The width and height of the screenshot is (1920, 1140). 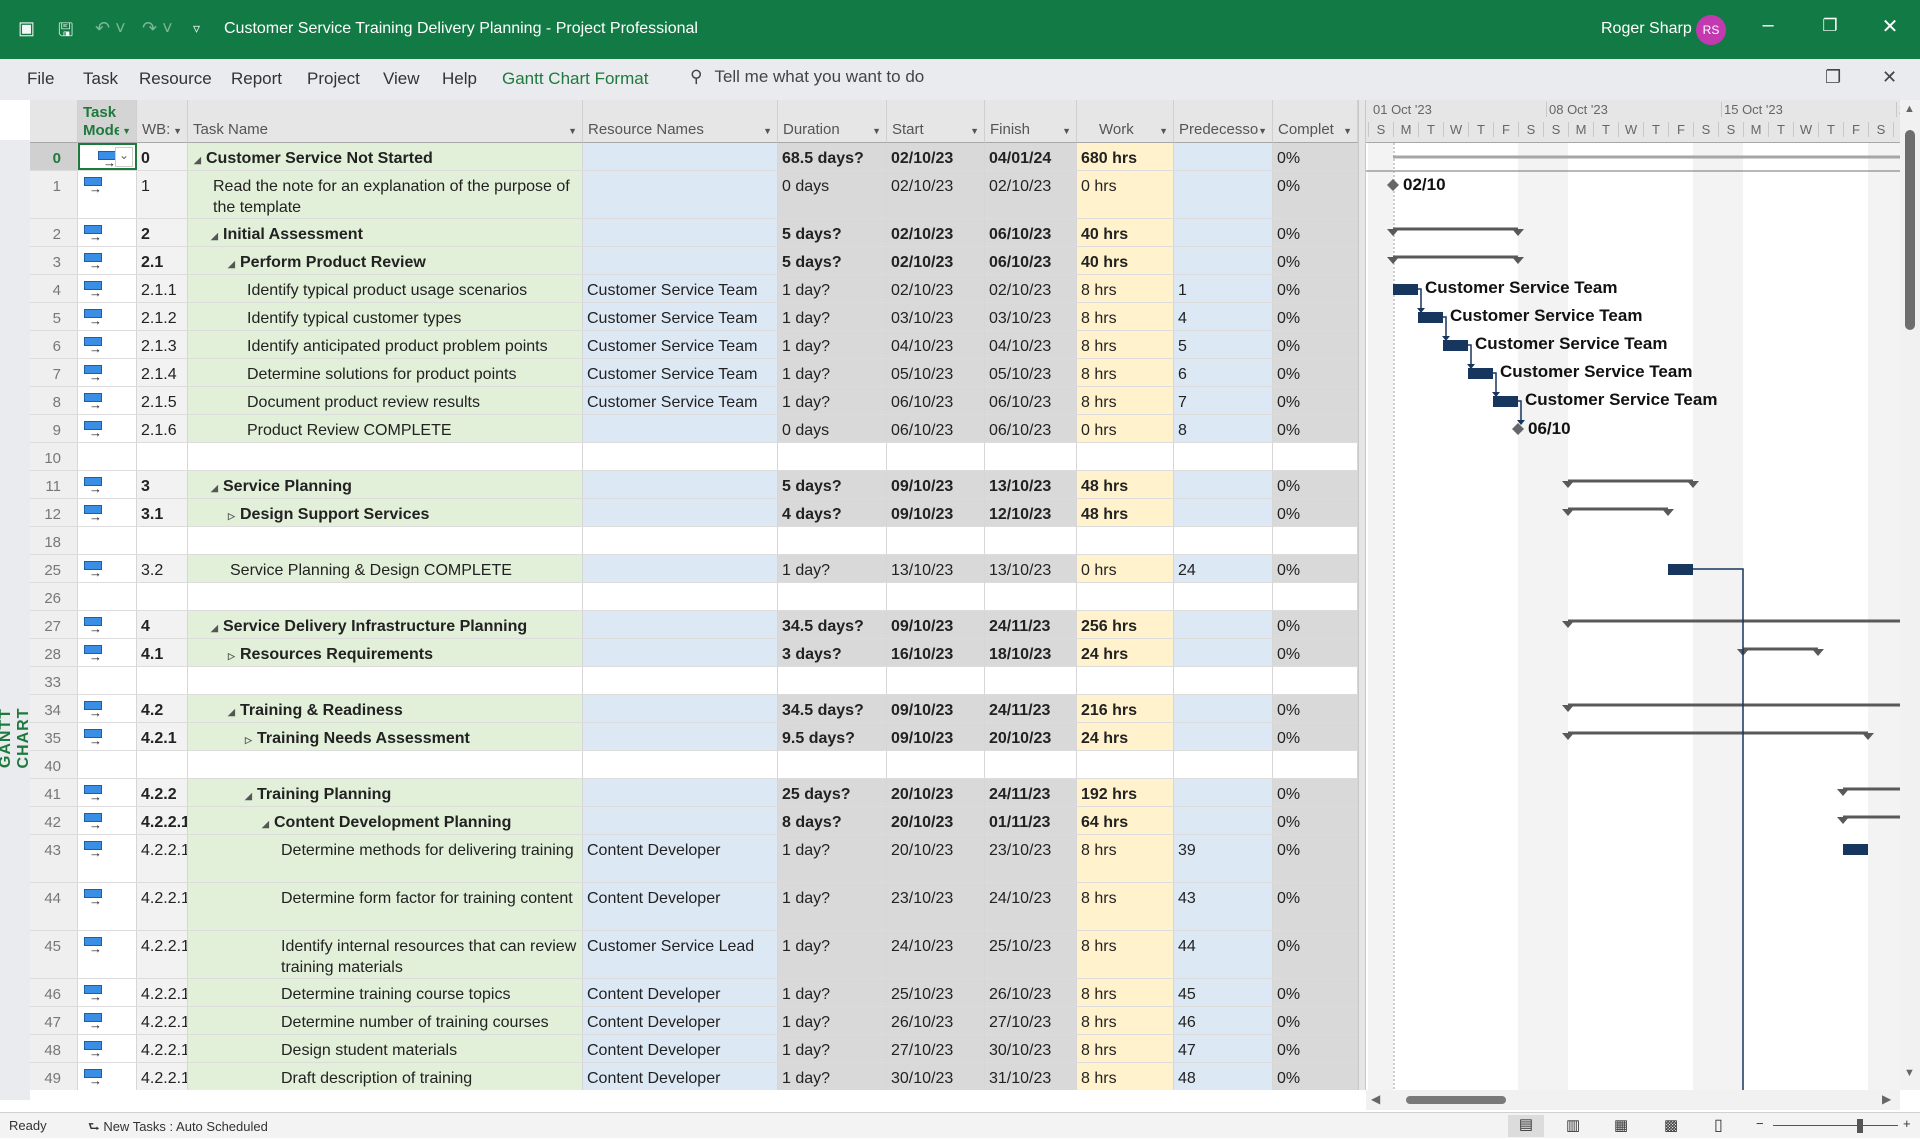 I want to click on wbs-cell: 2.1, so click(x=162, y=260).